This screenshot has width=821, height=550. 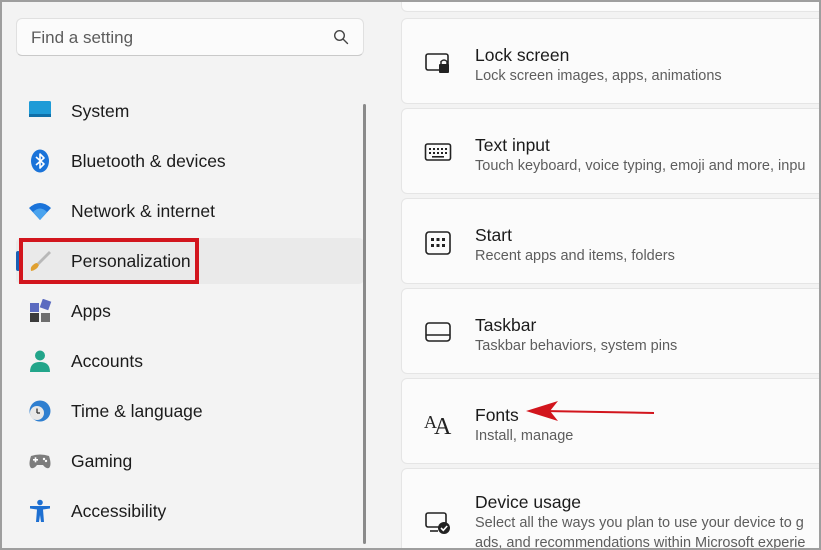 I want to click on sidebar-item-label: Network & internet, so click(x=143, y=210).